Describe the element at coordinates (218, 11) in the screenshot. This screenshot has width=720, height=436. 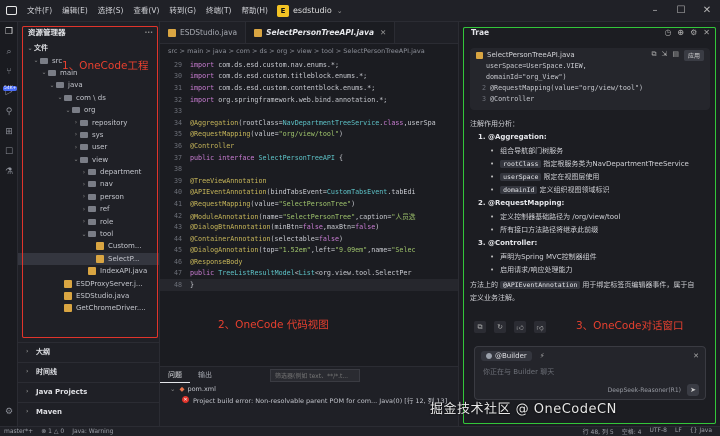
I see `menu-item: 终端(T)` at that location.